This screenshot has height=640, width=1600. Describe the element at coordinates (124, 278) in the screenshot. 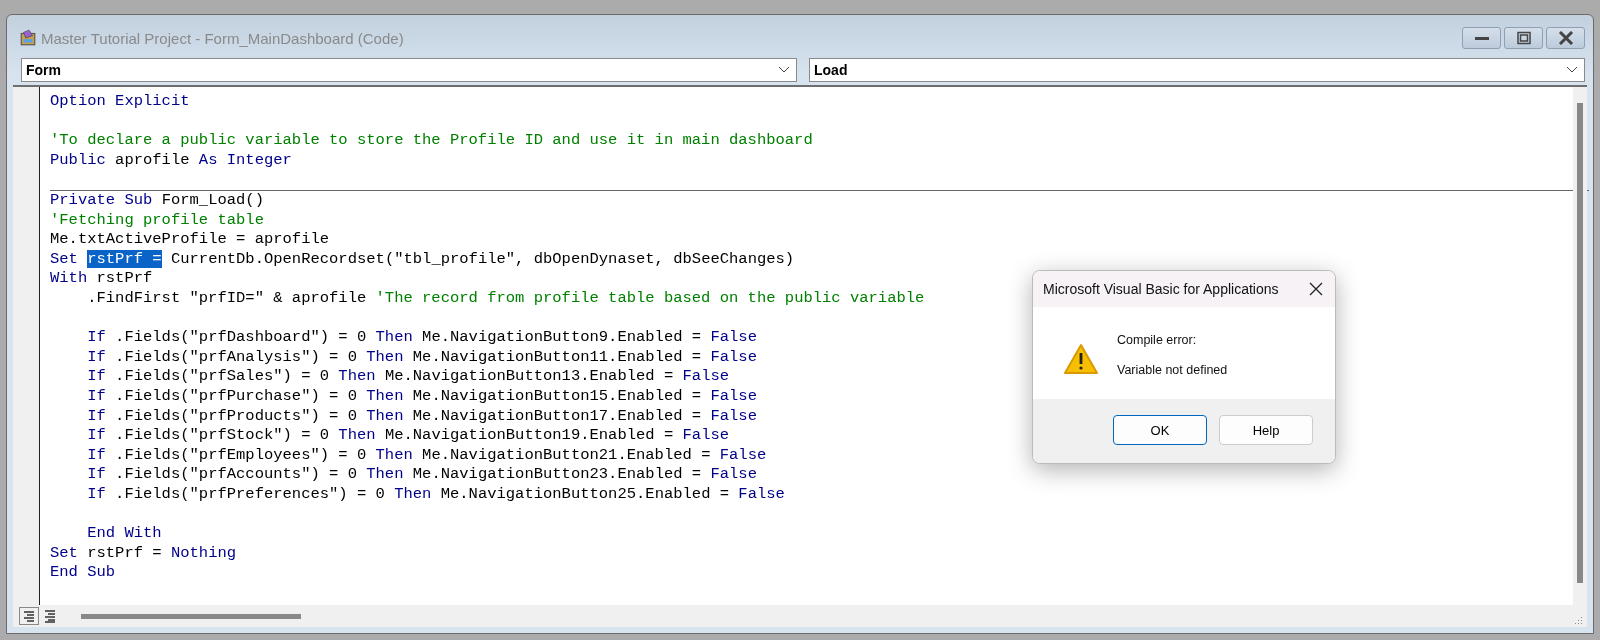

I see `code-text: rstPrf` at that location.